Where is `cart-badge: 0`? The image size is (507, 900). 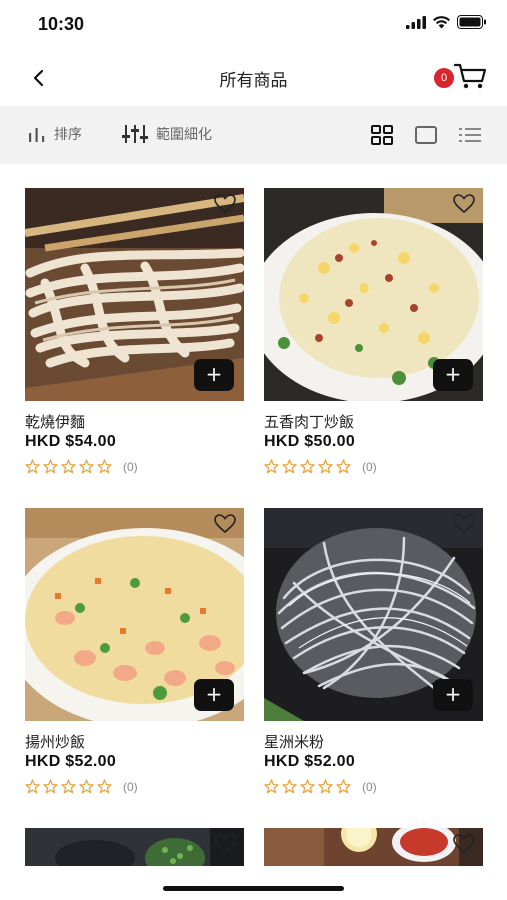 cart-badge: 0 is located at coordinates (444, 78).